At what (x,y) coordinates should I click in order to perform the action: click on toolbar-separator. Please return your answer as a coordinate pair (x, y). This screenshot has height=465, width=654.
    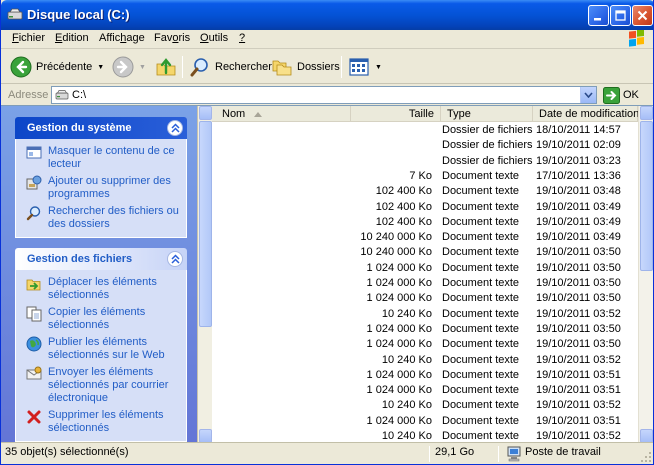
    Looking at the image, I should click on (182, 67).